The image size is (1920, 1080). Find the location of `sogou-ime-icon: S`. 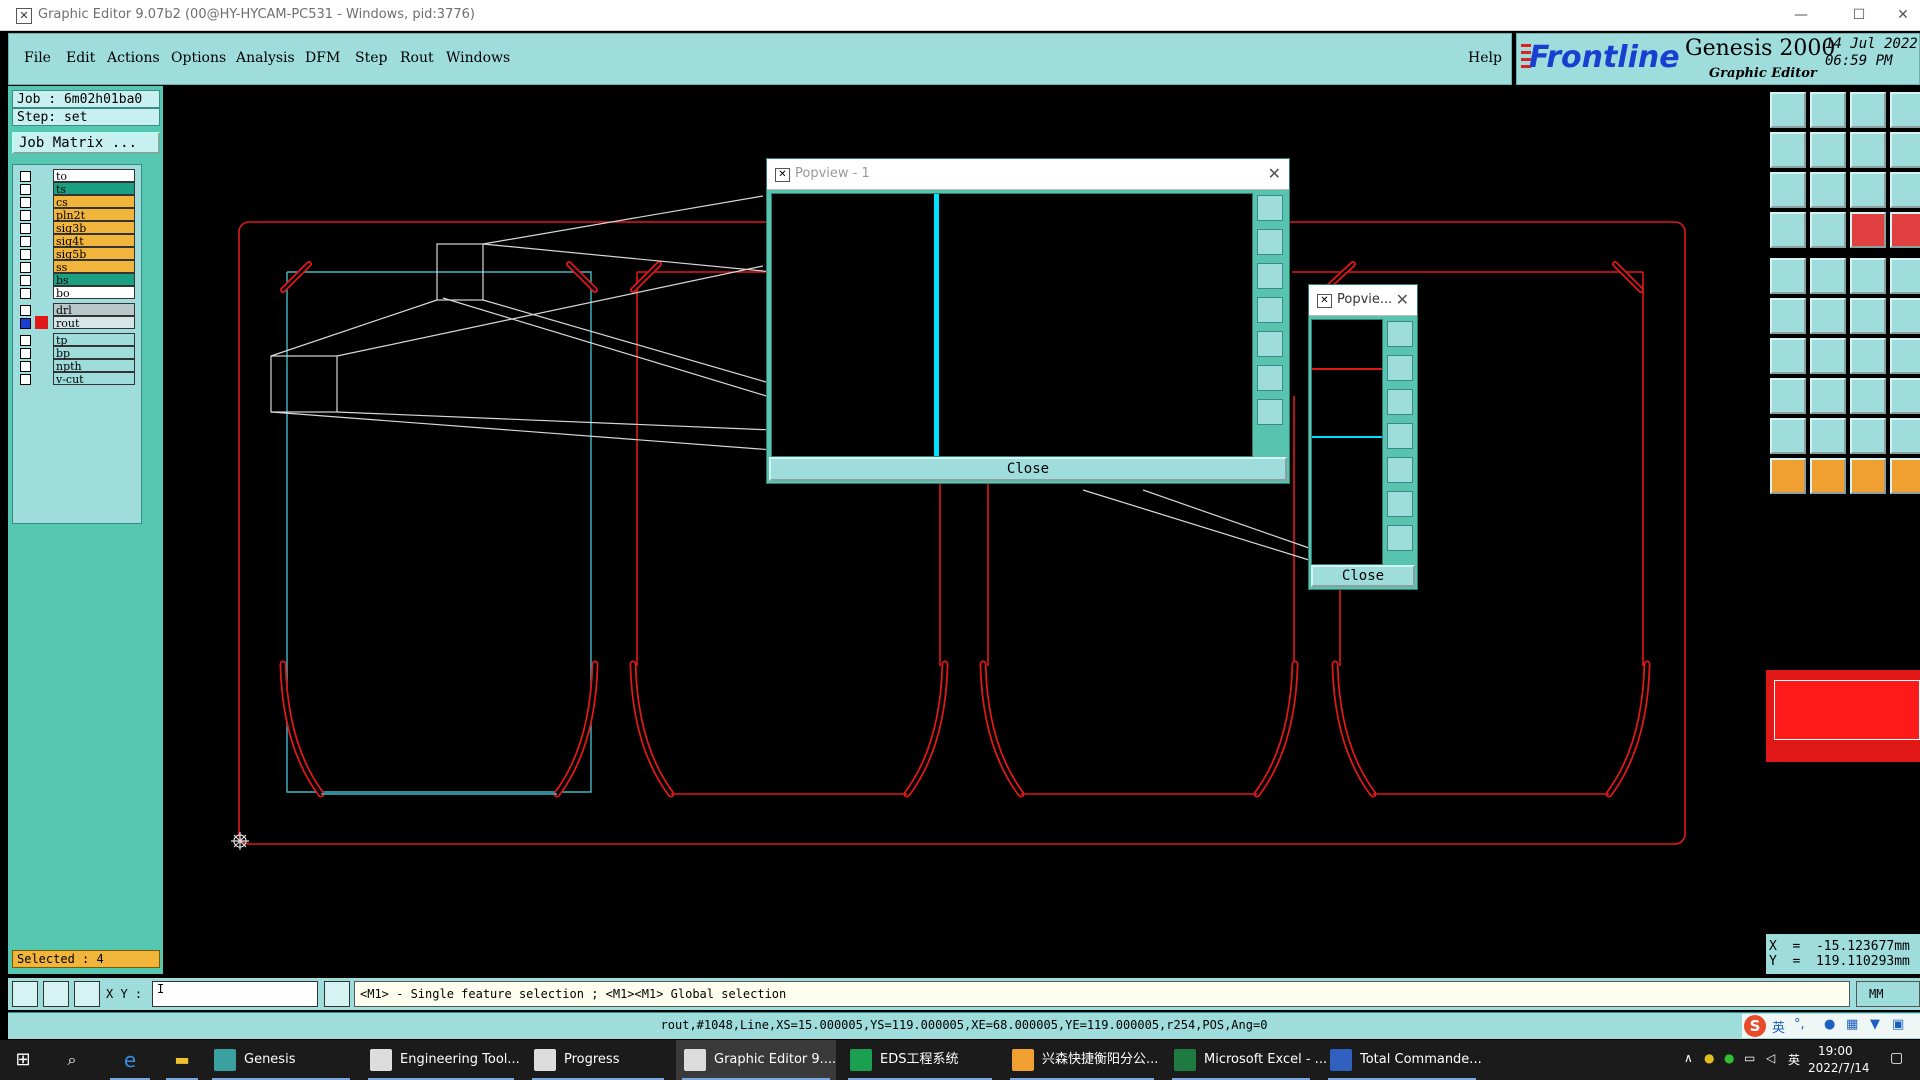

sogou-ime-icon: S is located at coordinates (1755, 1026).